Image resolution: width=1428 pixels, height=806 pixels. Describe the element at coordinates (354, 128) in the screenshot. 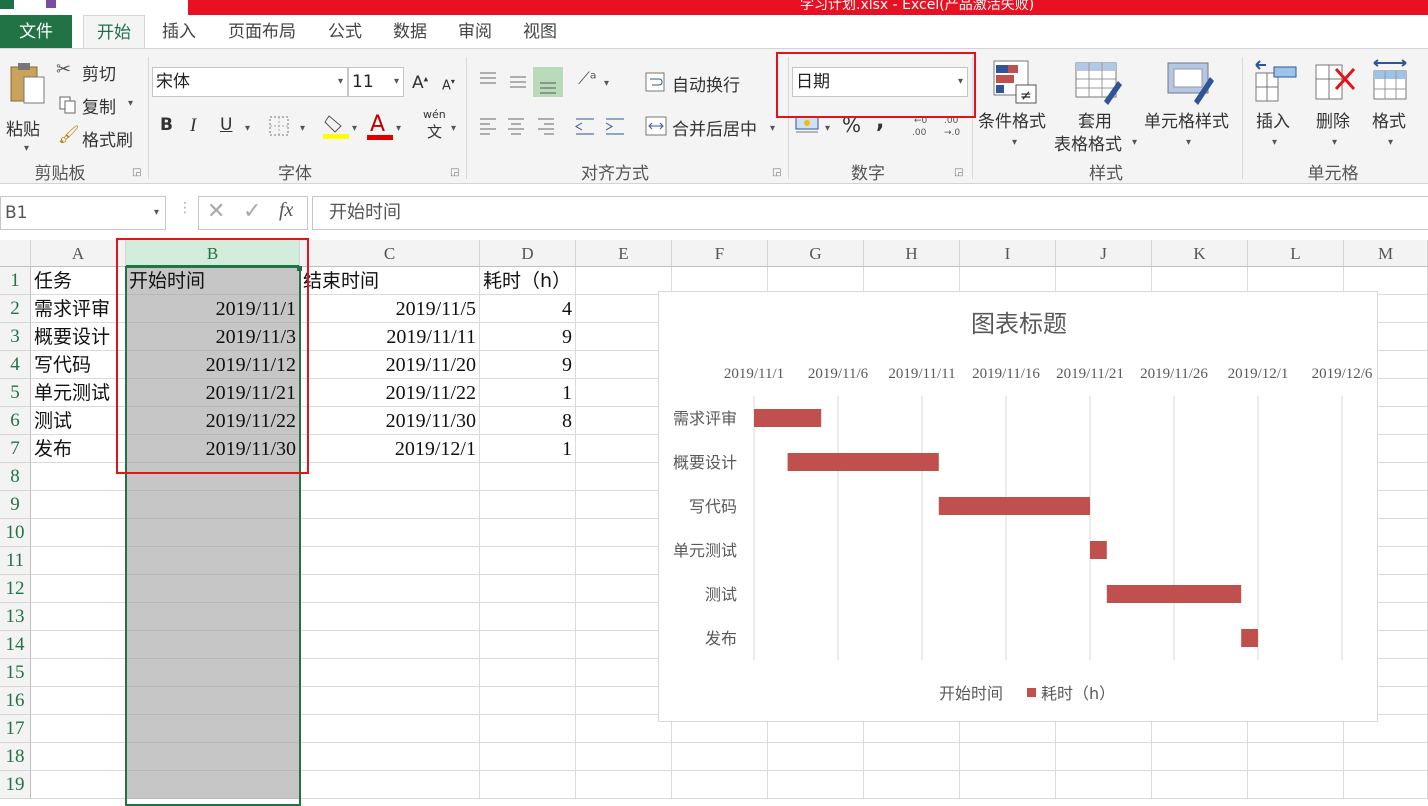

I see `fill-dropdown-icon: ▾` at that location.